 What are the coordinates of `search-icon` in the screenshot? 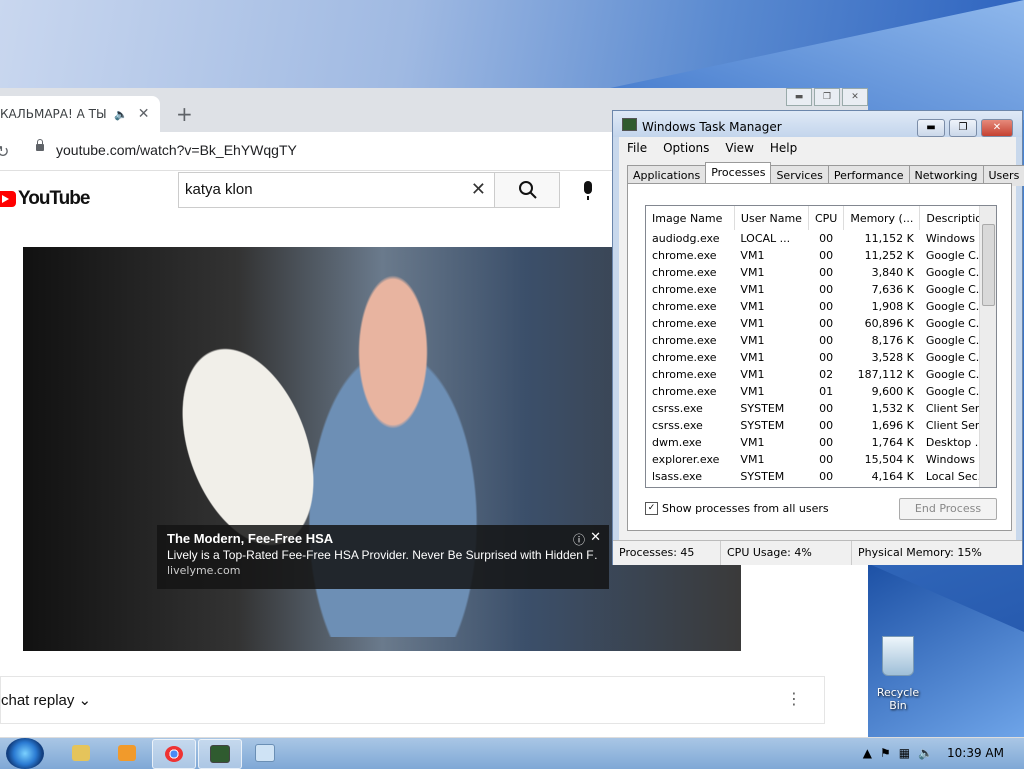 It's located at (528, 190).